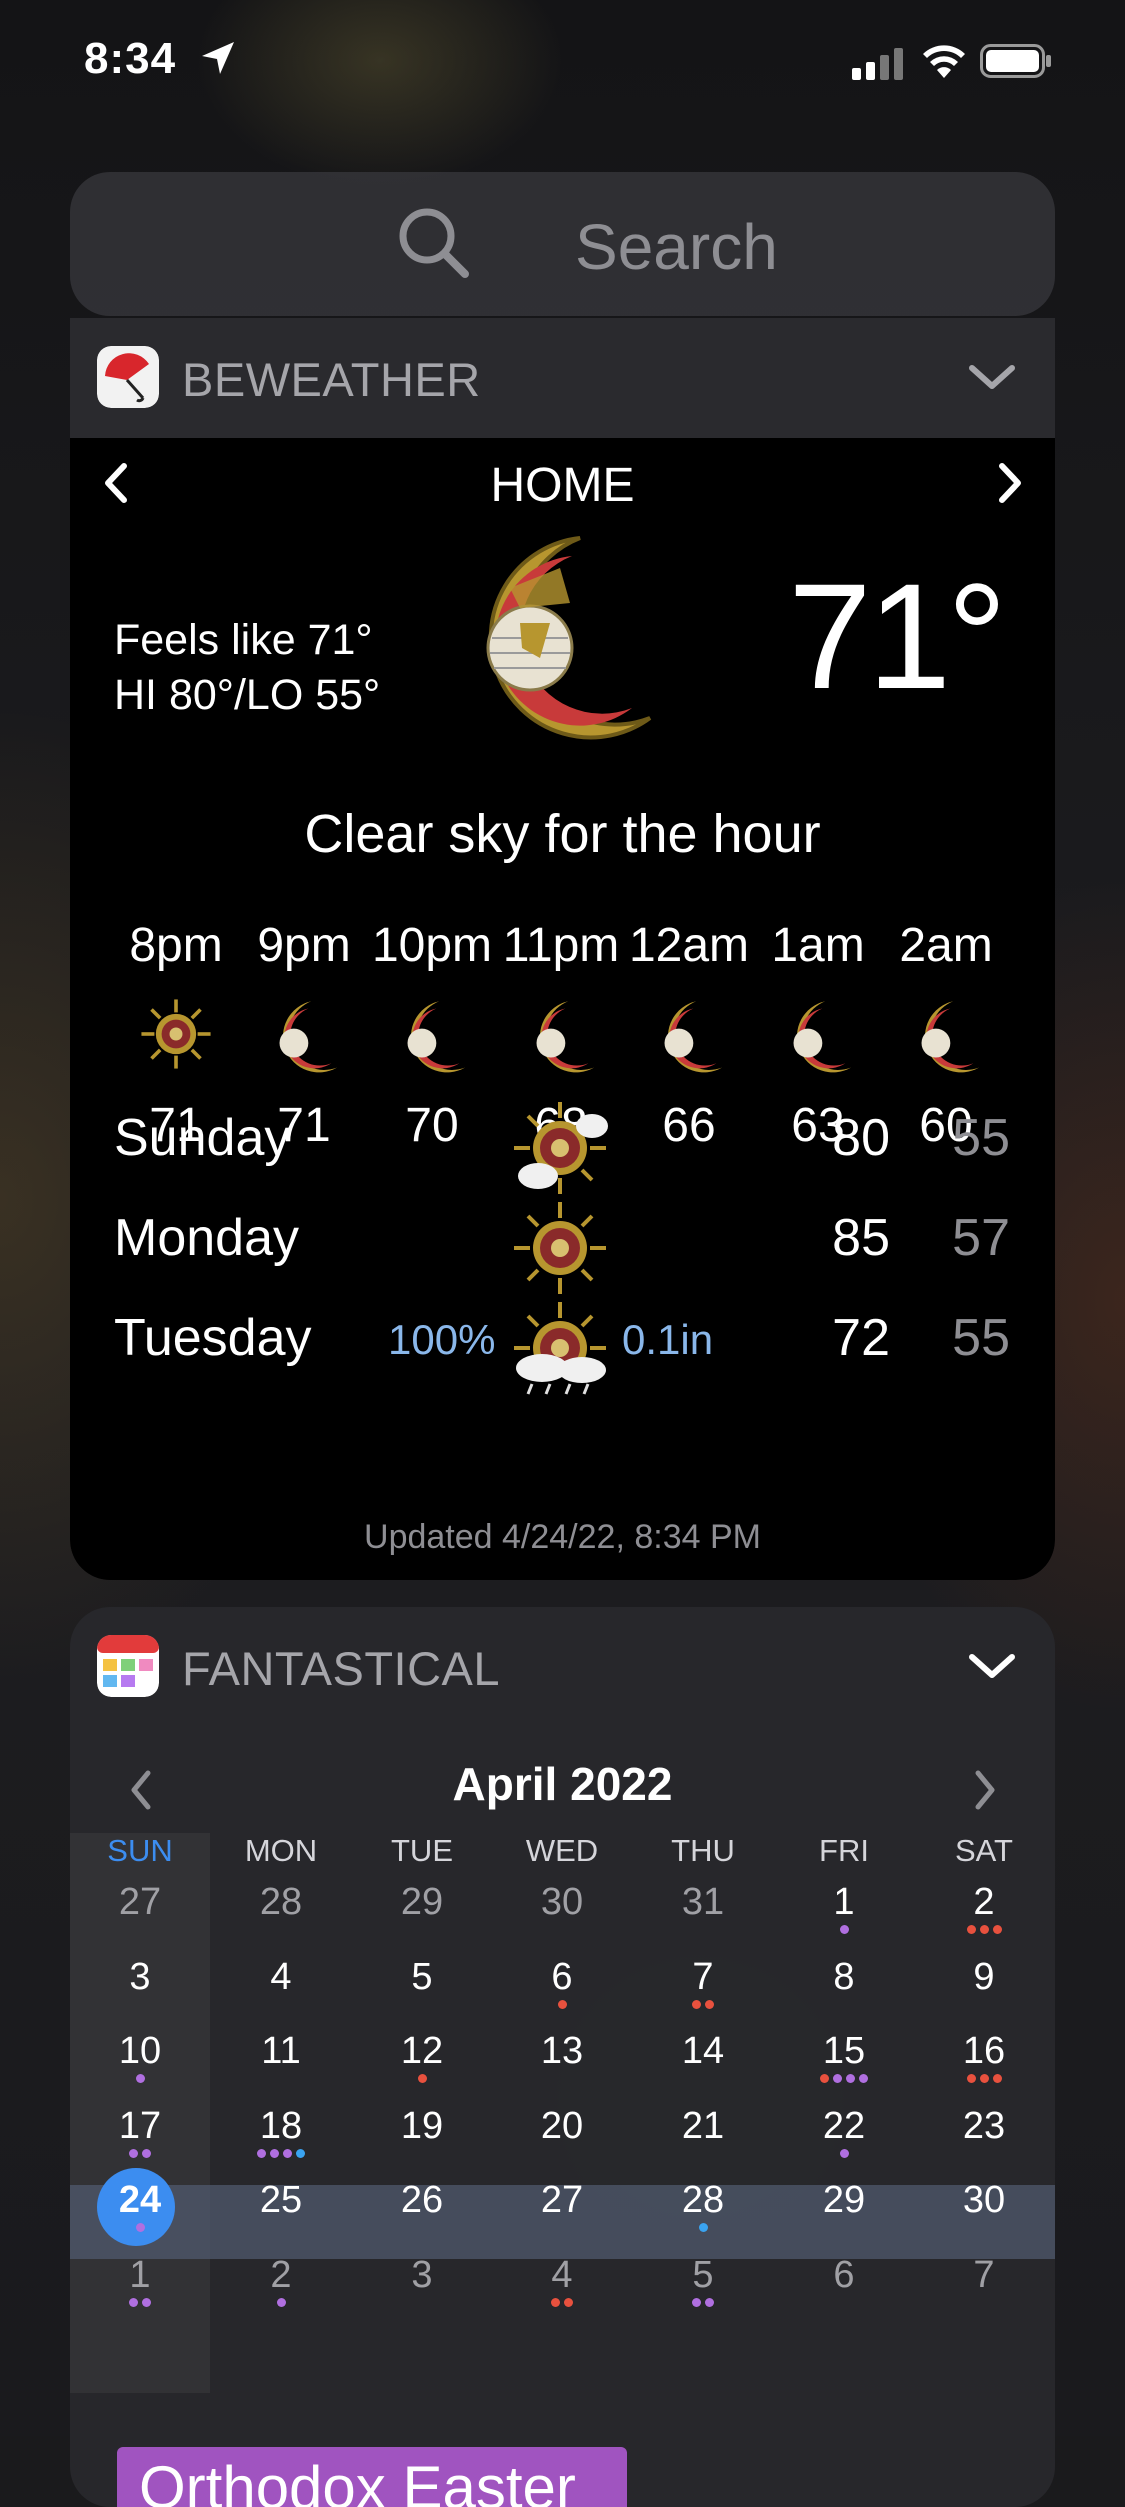  I want to click on calendar-day: 19, so click(422, 2132).